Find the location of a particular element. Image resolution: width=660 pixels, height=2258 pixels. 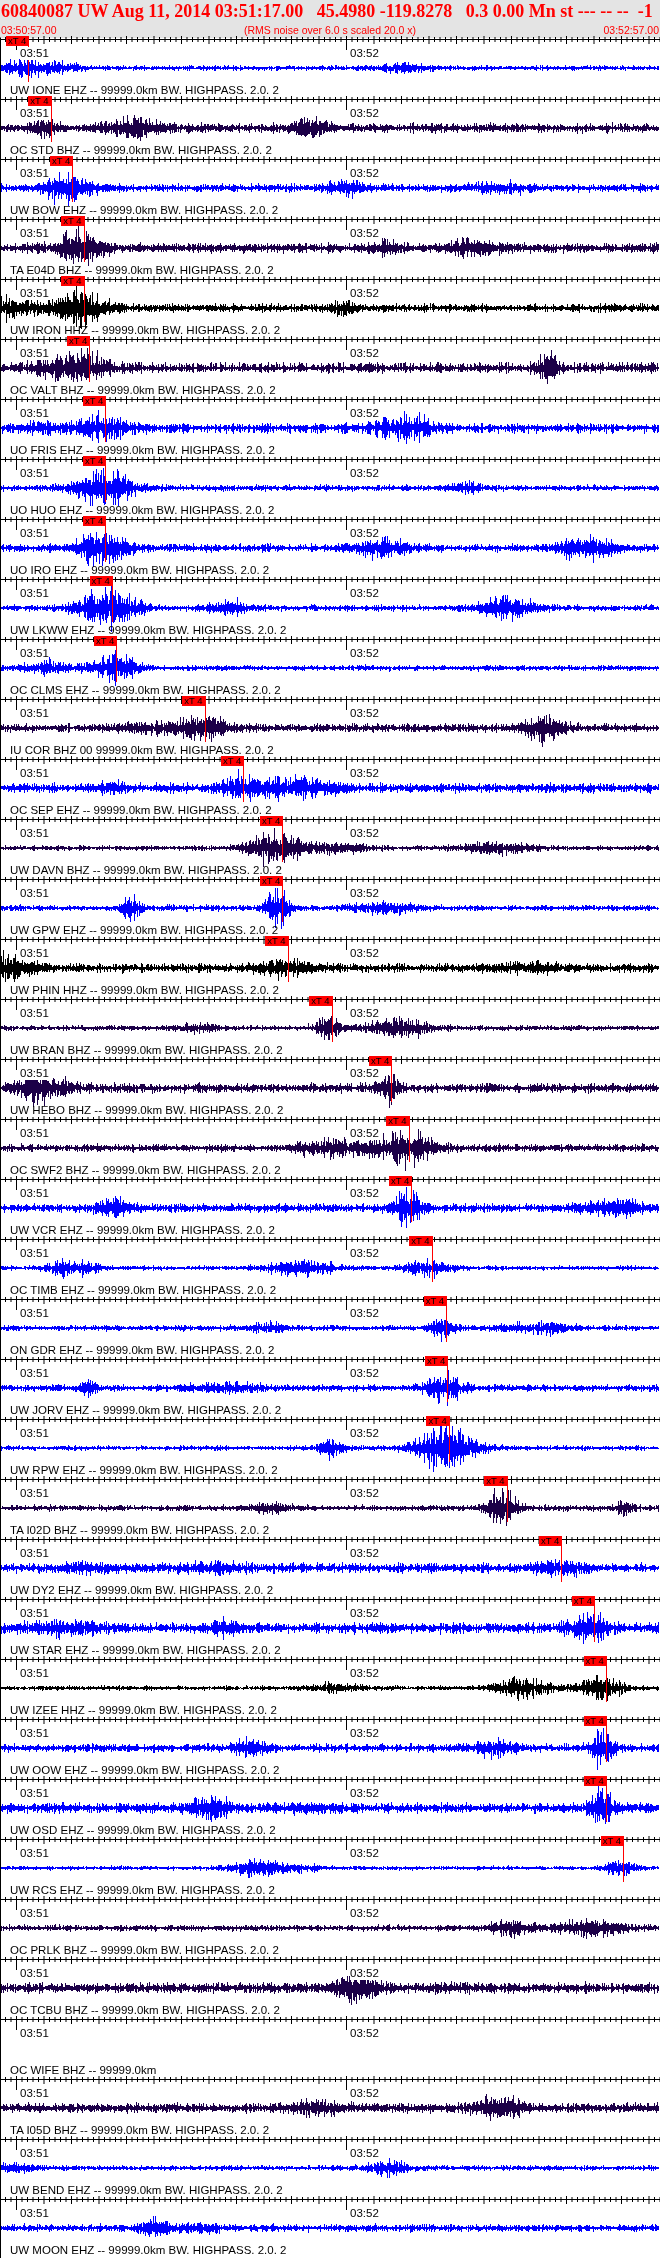

station-label: UW STAR EHZ -- 99999.0km BW. HIGHPASS. 2.0. 2 is located at coordinates (145, 1650).